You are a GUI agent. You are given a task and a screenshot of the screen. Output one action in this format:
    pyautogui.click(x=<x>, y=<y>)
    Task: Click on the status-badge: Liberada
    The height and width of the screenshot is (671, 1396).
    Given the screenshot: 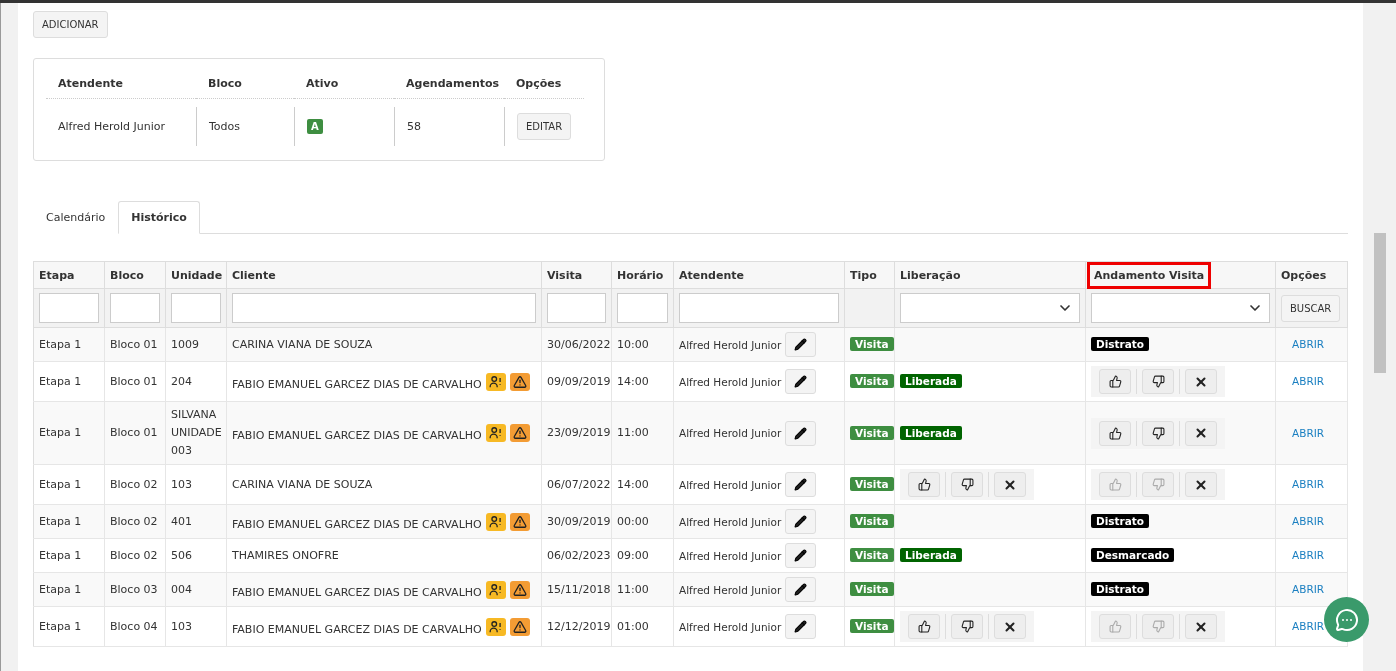 What is the action you would take?
    pyautogui.click(x=931, y=432)
    